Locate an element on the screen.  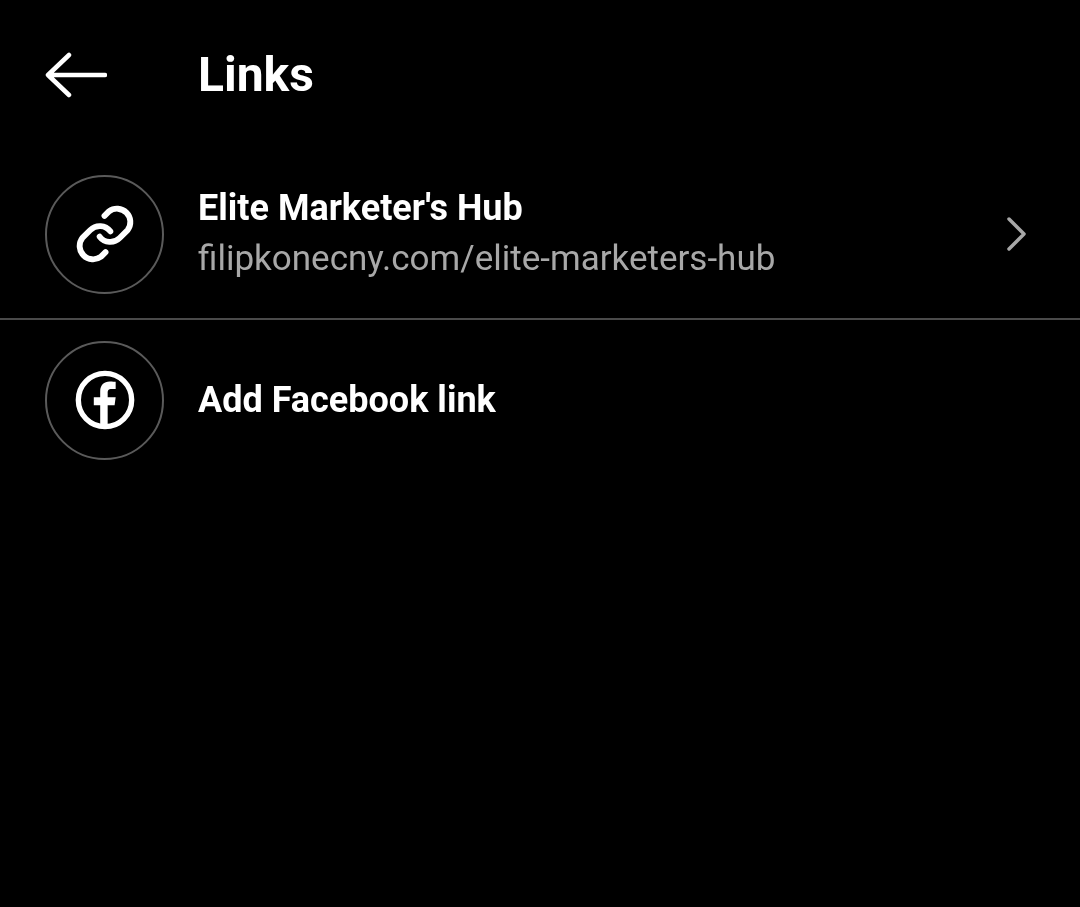
back-button is located at coordinates (77, 75).